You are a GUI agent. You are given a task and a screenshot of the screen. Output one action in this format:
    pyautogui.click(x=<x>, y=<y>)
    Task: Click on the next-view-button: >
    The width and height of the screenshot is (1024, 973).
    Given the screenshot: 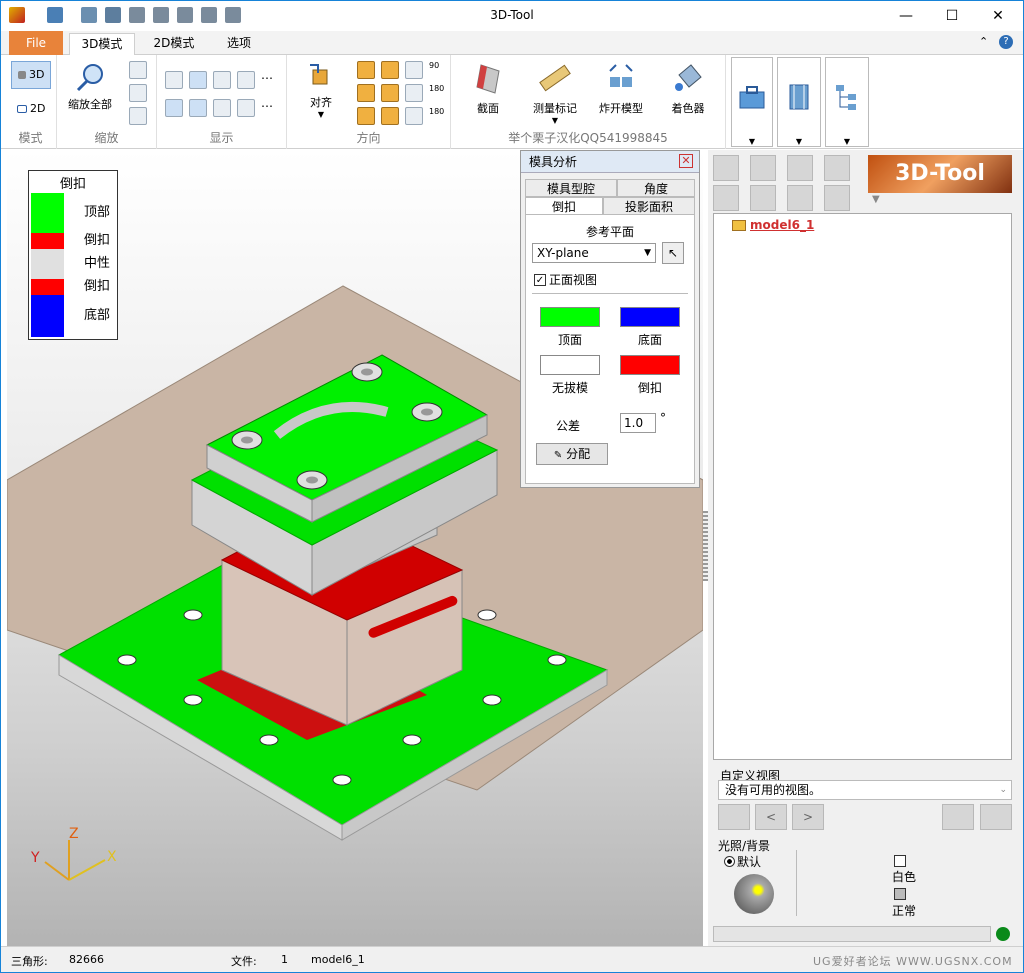 What is the action you would take?
    pyautogui.click(x=808, y=817)
    